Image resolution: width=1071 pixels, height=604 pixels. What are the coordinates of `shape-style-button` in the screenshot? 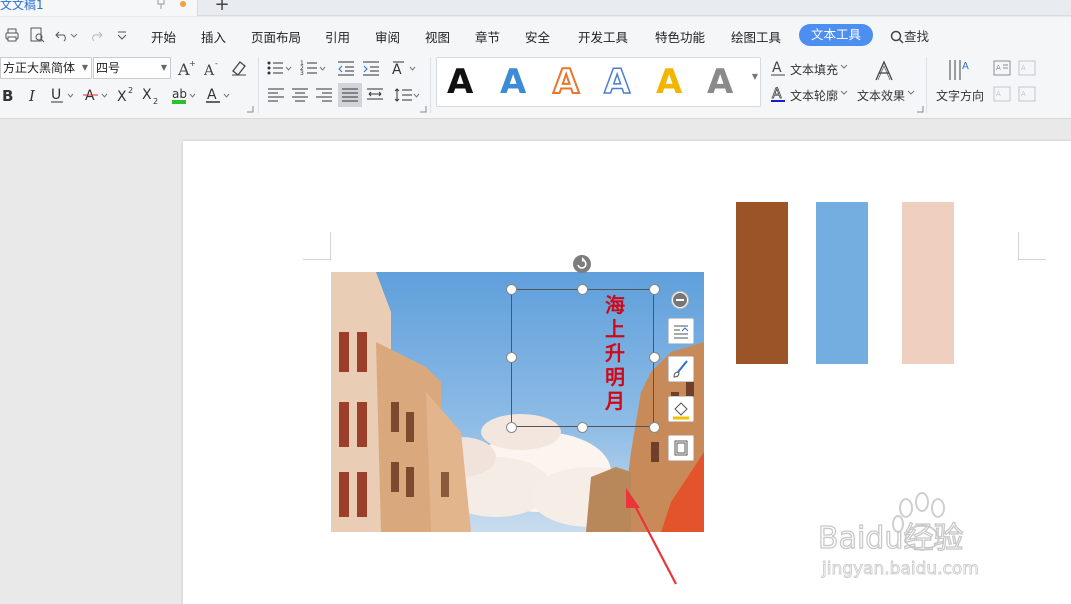 It's located at (681, 369).